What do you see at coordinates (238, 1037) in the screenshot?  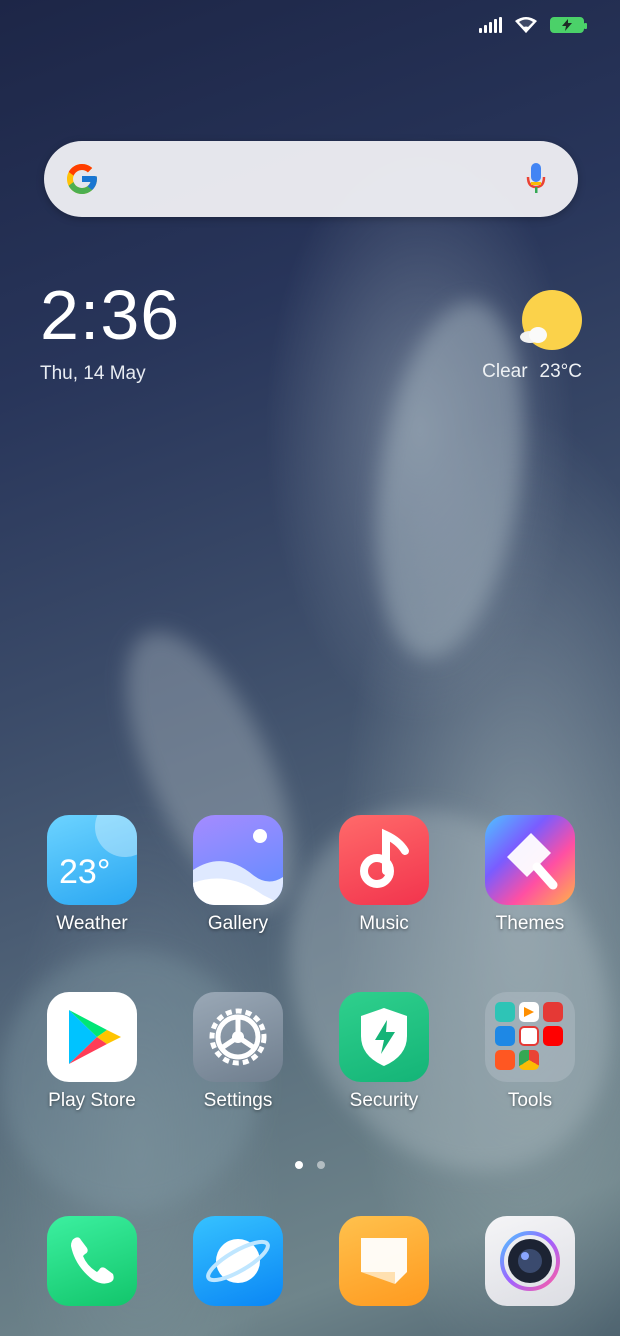 I see `settings-icon` at bounding box center [238, 1037].